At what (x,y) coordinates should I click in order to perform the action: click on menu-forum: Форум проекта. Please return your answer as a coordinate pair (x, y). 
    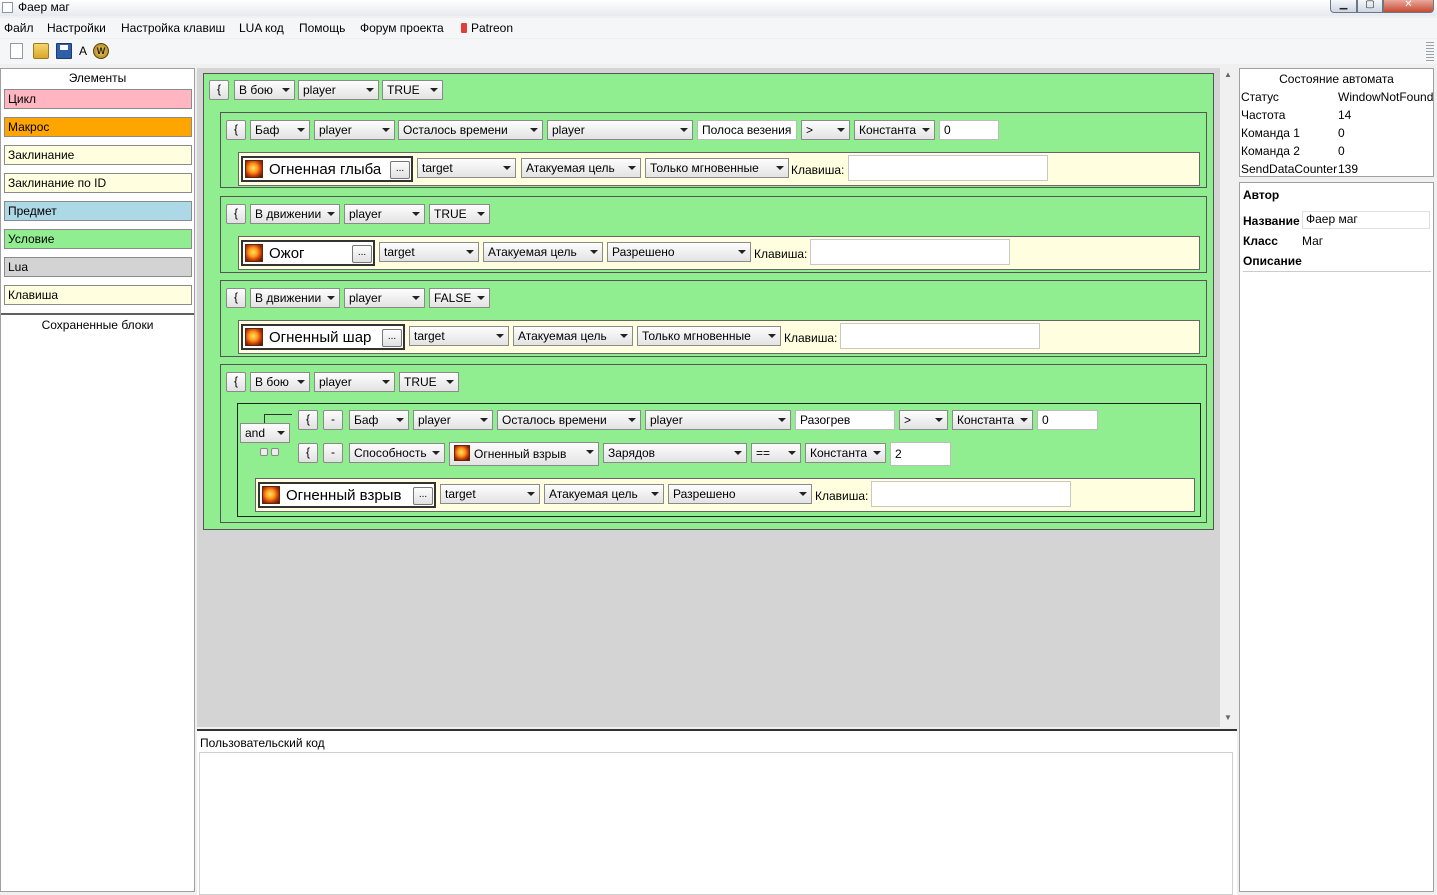
    Looking at the image, I should click on (402, 28).